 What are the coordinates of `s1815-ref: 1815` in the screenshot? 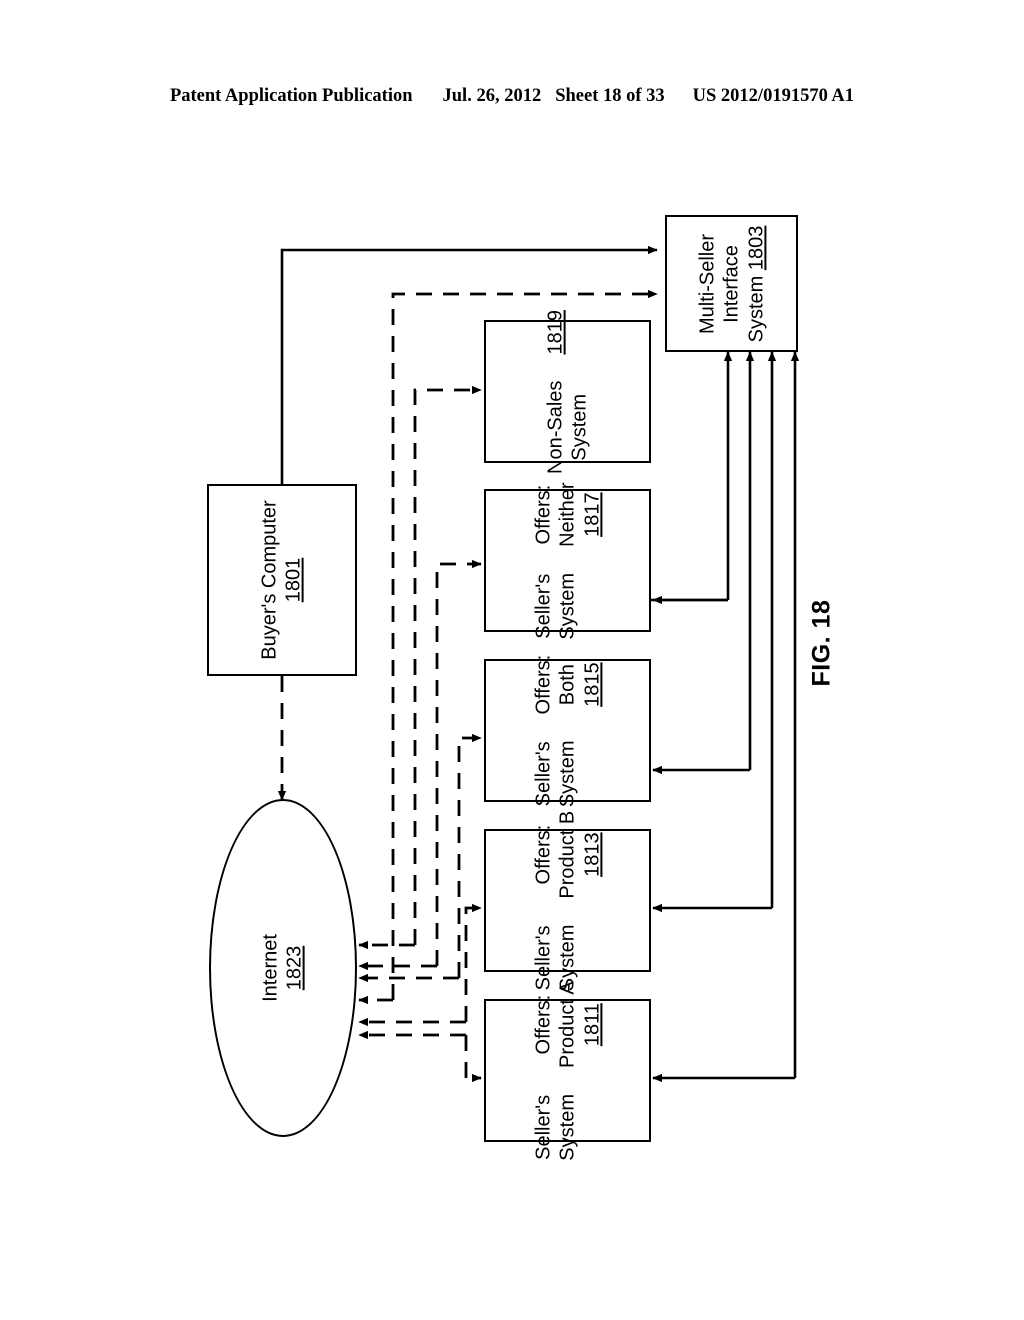 It's located at (591, 684).